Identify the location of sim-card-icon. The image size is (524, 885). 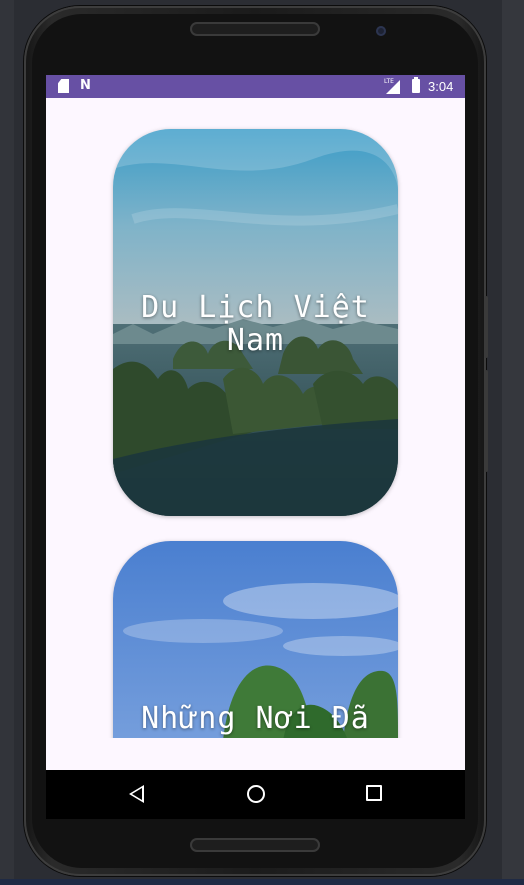
(63, 86).